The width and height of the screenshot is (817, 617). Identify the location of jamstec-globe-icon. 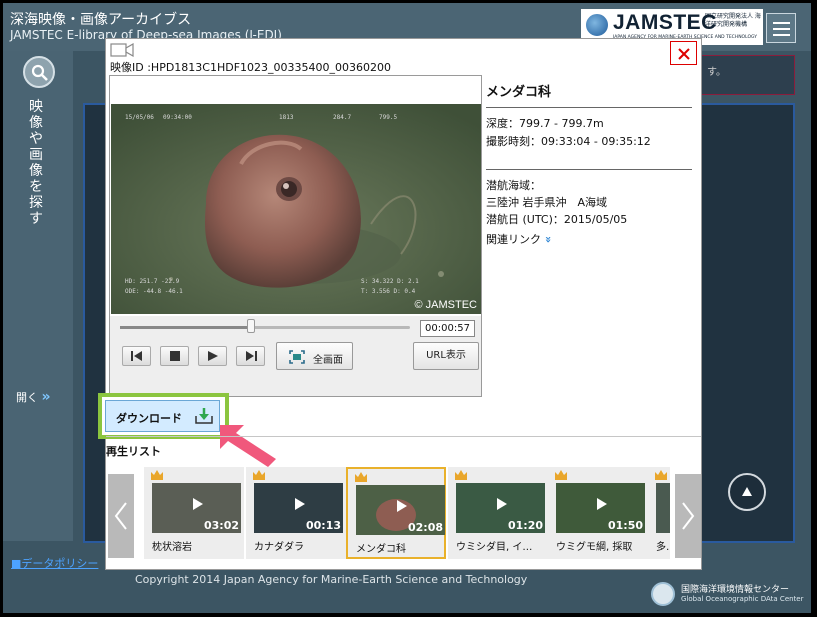
(597, 25).